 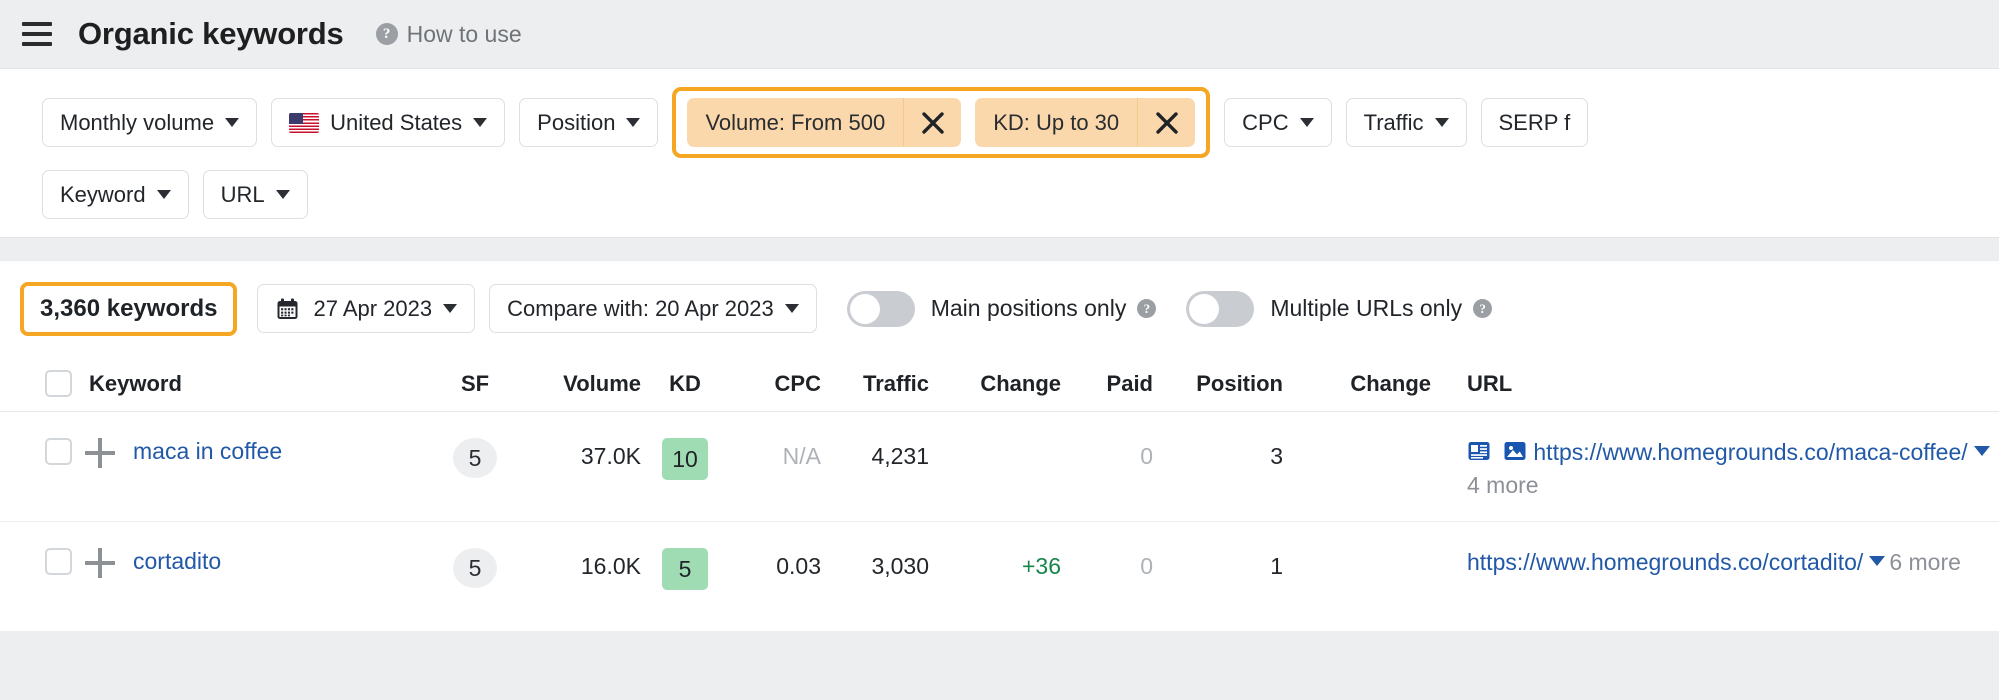 What do you see at coordinates (775, 384) in the screenshot?
I see `column-header-cpc: CPC` at bounding box center [775, 384].